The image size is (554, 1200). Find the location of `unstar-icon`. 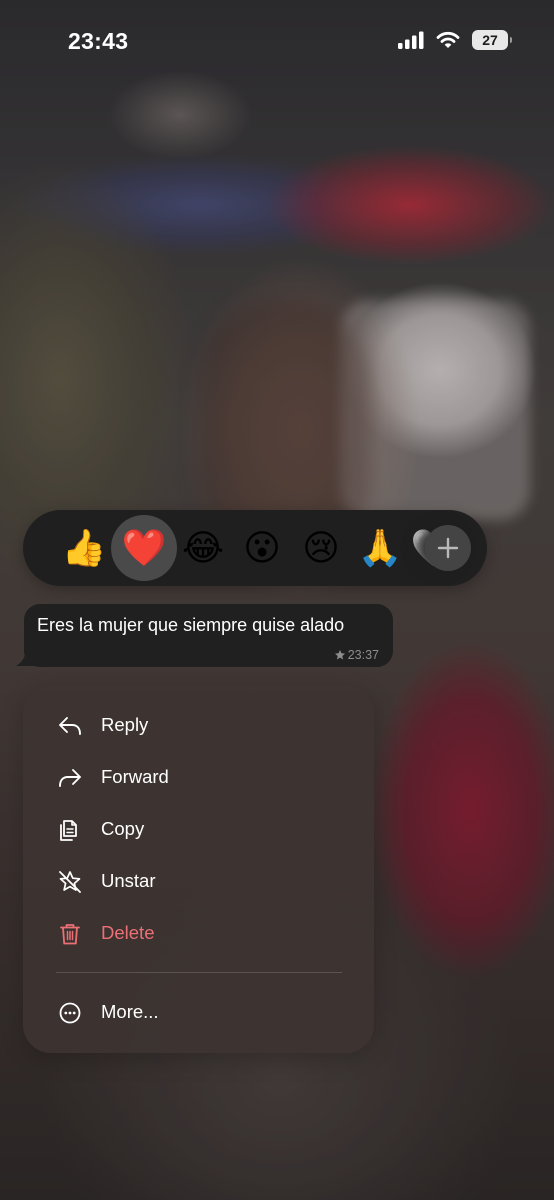

unstar-icon is located at coordinates (70, 882).